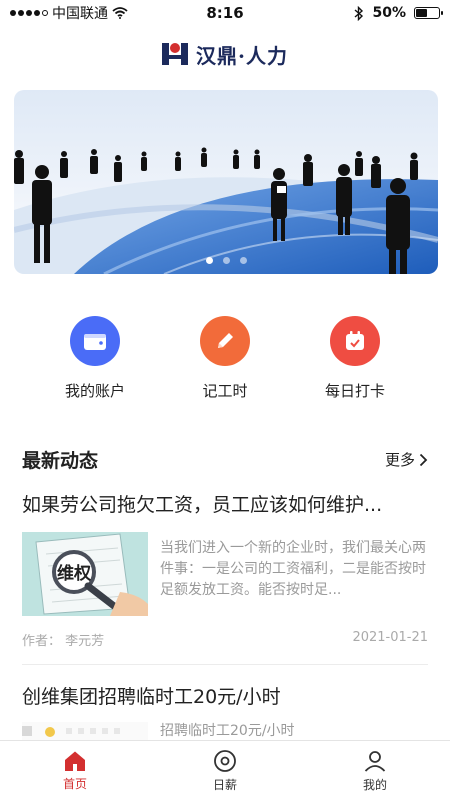 This screenshot has width=450, height=800. I want to click on app-header: 汉鼎·人力, so click(225, 54).